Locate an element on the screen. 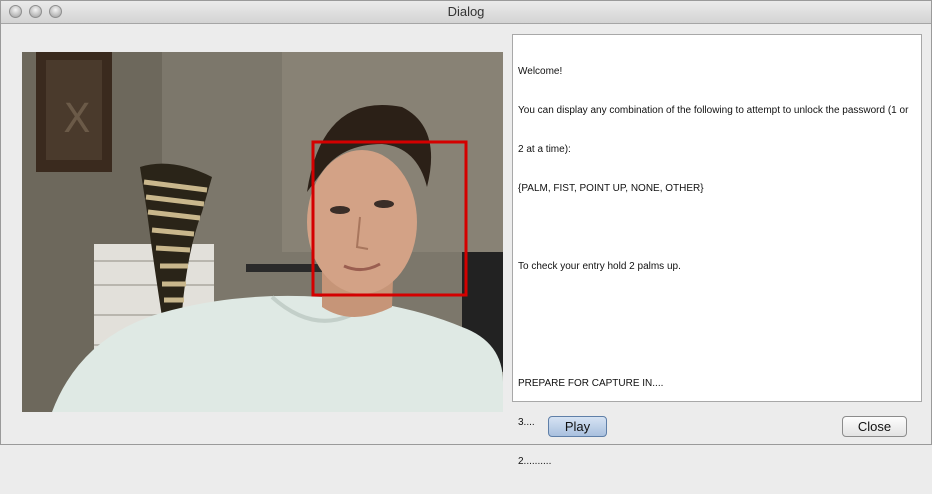  output-line: Welcome! is located at coordinates (540, 71).